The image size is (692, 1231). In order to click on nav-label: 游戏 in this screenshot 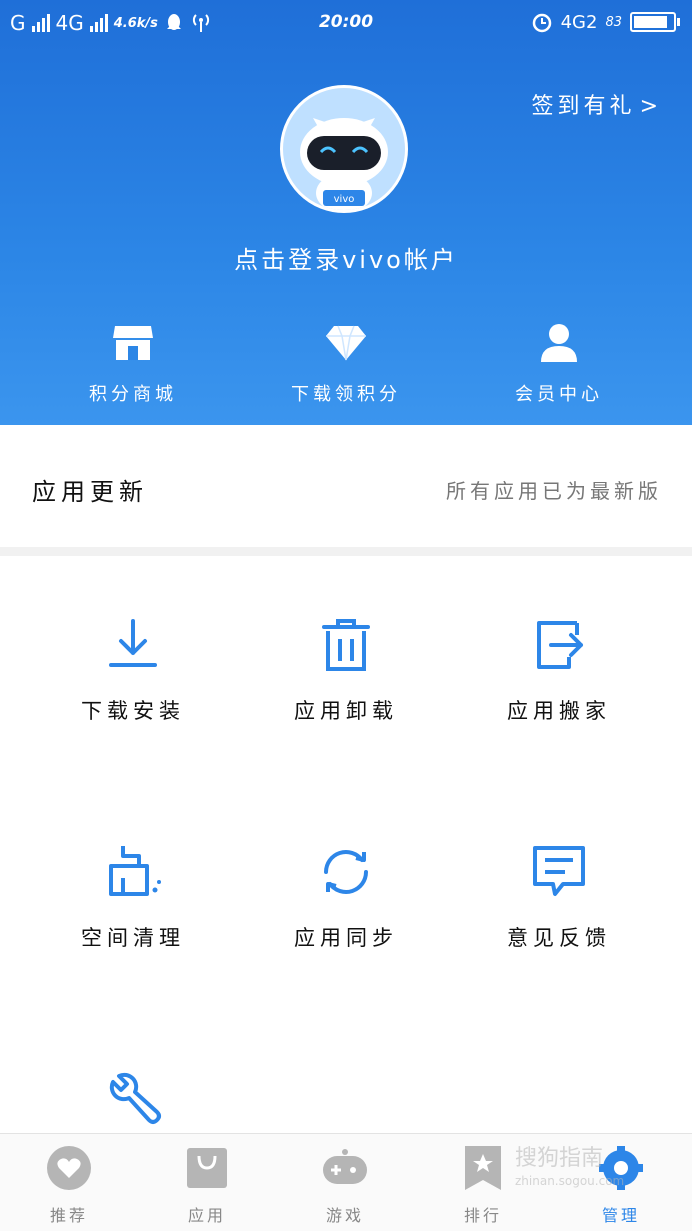, I will do `click(344, 1215)`.